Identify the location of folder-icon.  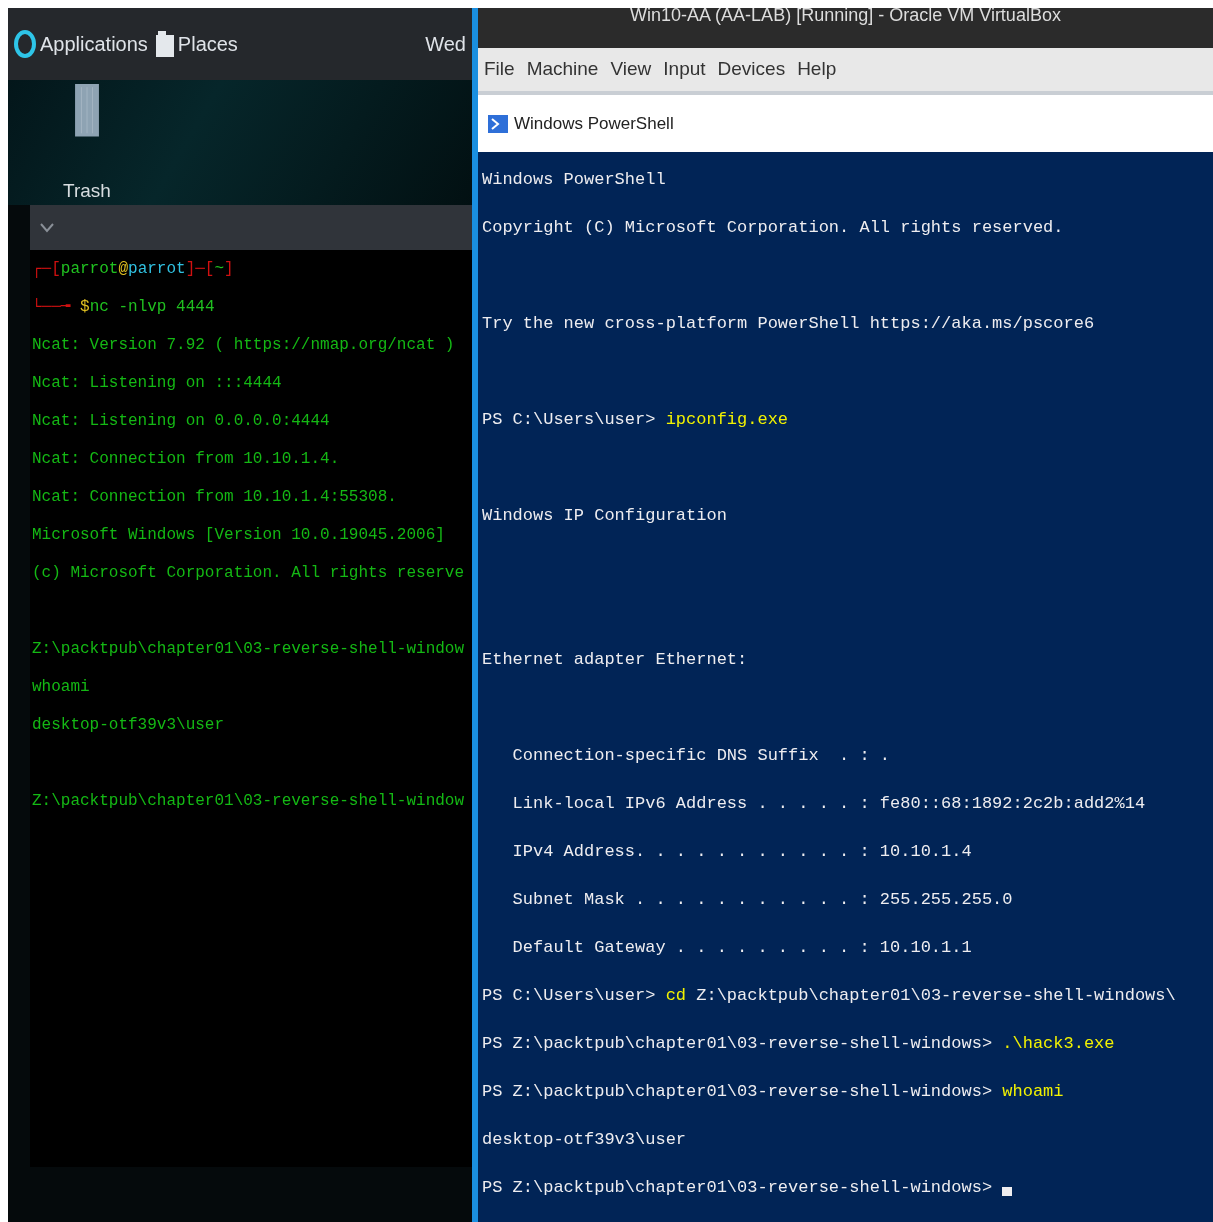
(164, 44).